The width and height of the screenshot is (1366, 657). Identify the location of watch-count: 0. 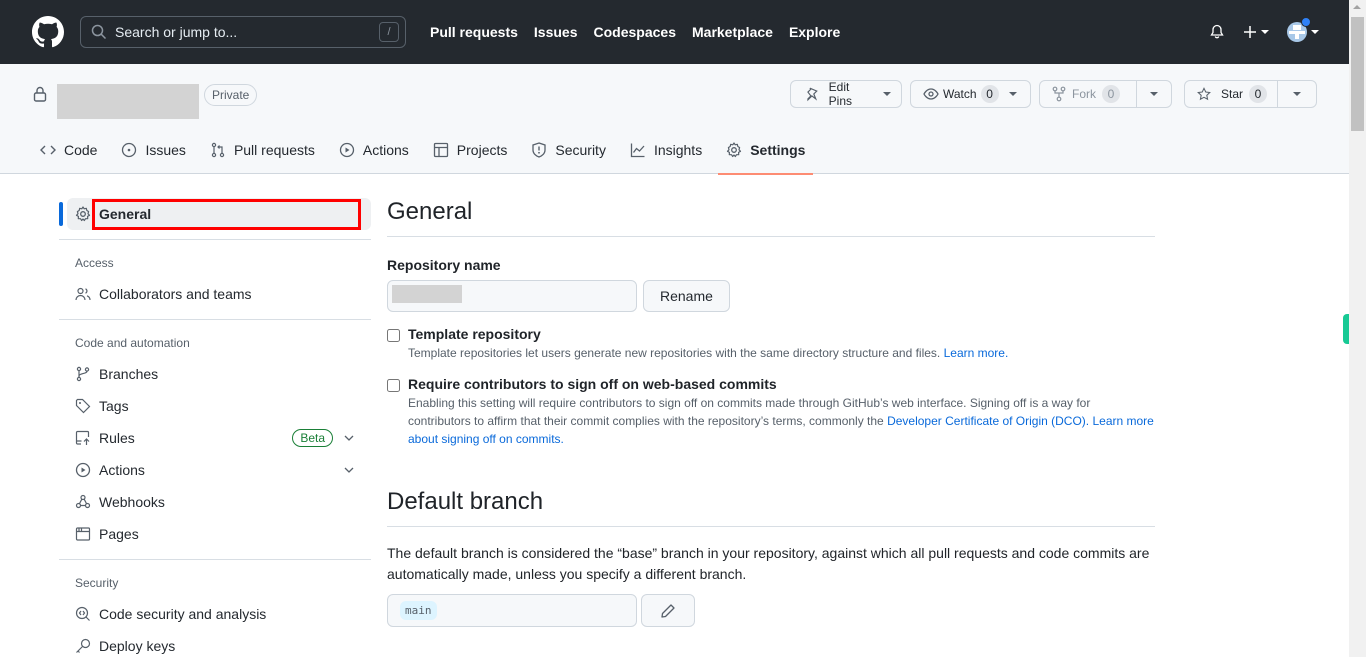
(989, 94).